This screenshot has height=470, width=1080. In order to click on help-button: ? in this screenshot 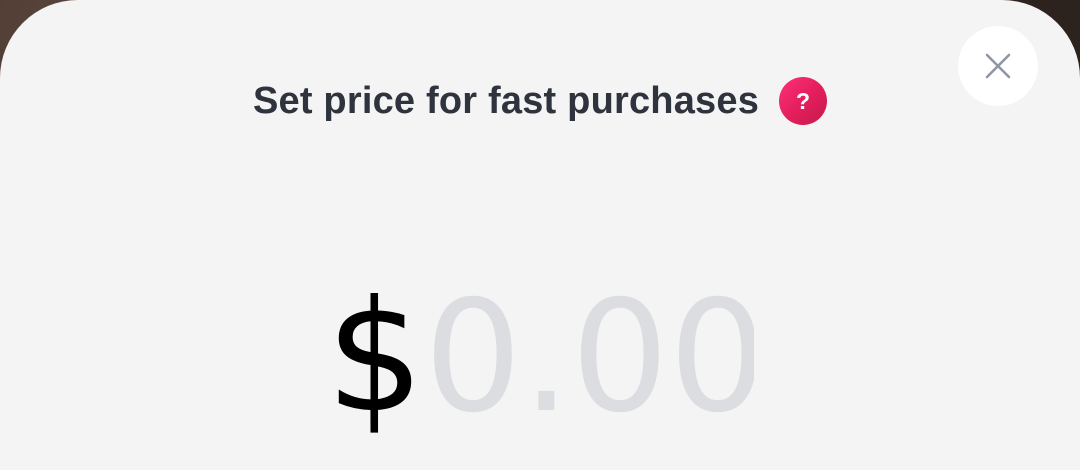, I will do `click(803, 101)`.